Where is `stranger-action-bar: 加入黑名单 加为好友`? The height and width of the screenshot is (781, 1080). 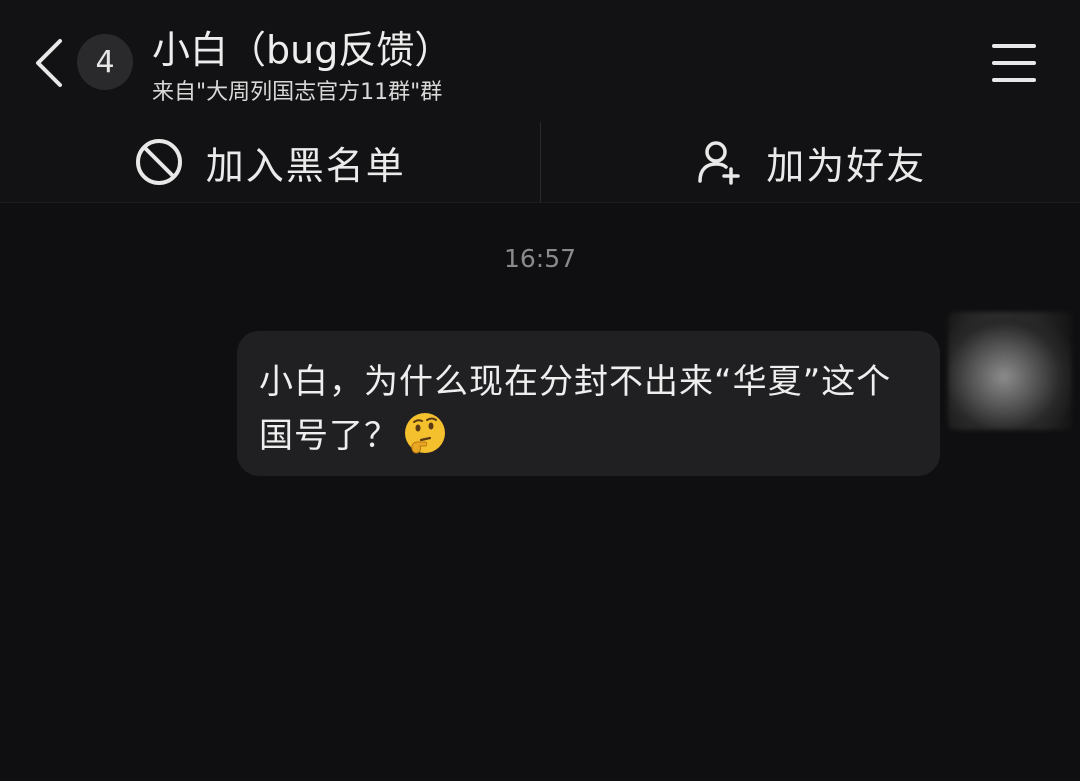
stranger-action-bar: 加入黑名单 加为好友 is located at coordinates (540, 162).